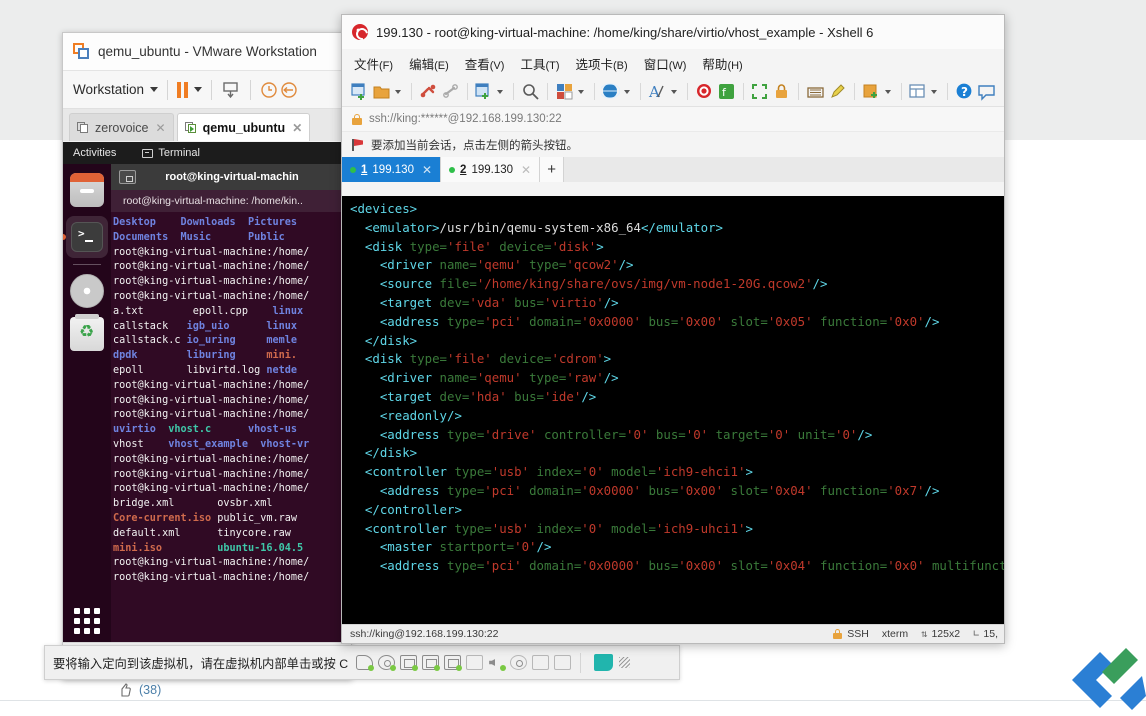  I want to click on hard-disk-icon, so click(365, 663).